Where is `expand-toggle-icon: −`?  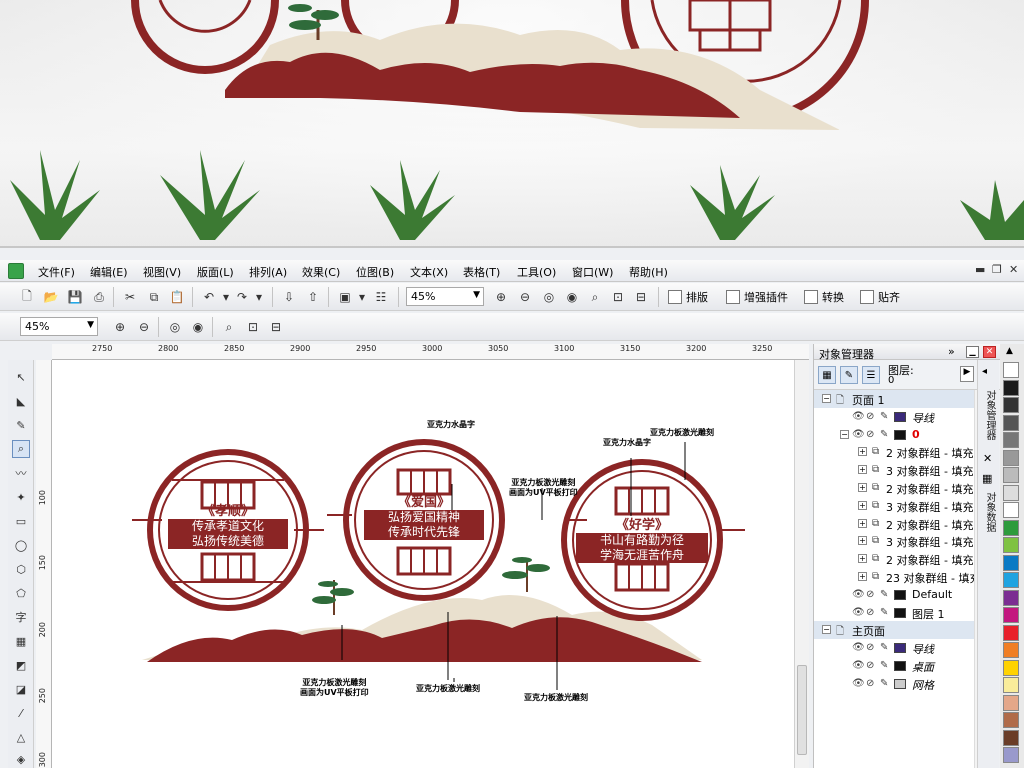 expand-toggle-icon: − is located at coordinates (826, 398).